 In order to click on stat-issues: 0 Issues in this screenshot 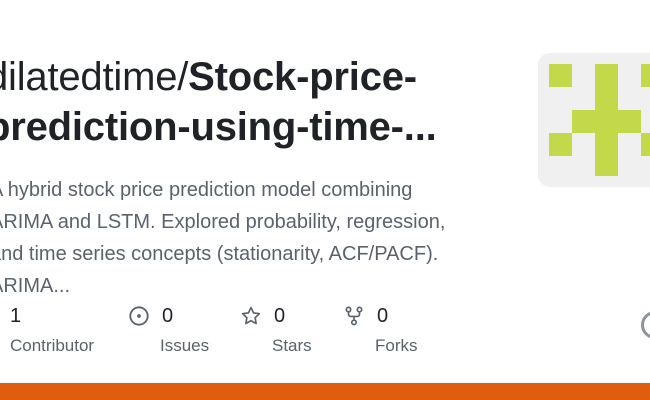, I will do `click(168, 330)`.